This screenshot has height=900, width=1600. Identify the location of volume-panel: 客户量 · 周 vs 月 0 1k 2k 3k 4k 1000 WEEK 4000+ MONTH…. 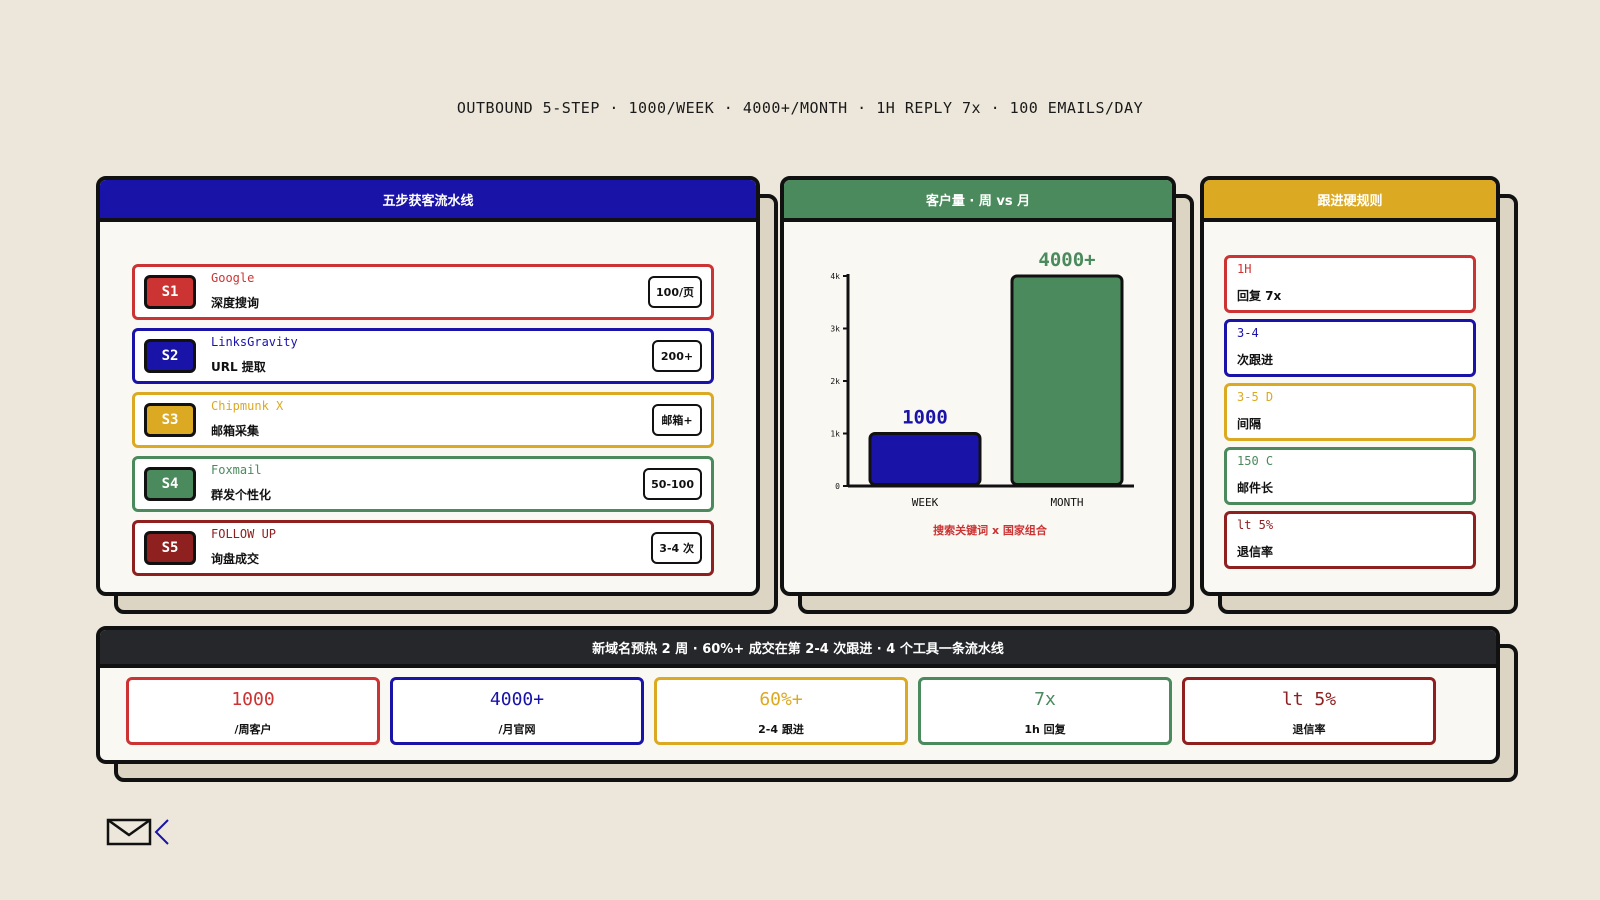
(988, 395).